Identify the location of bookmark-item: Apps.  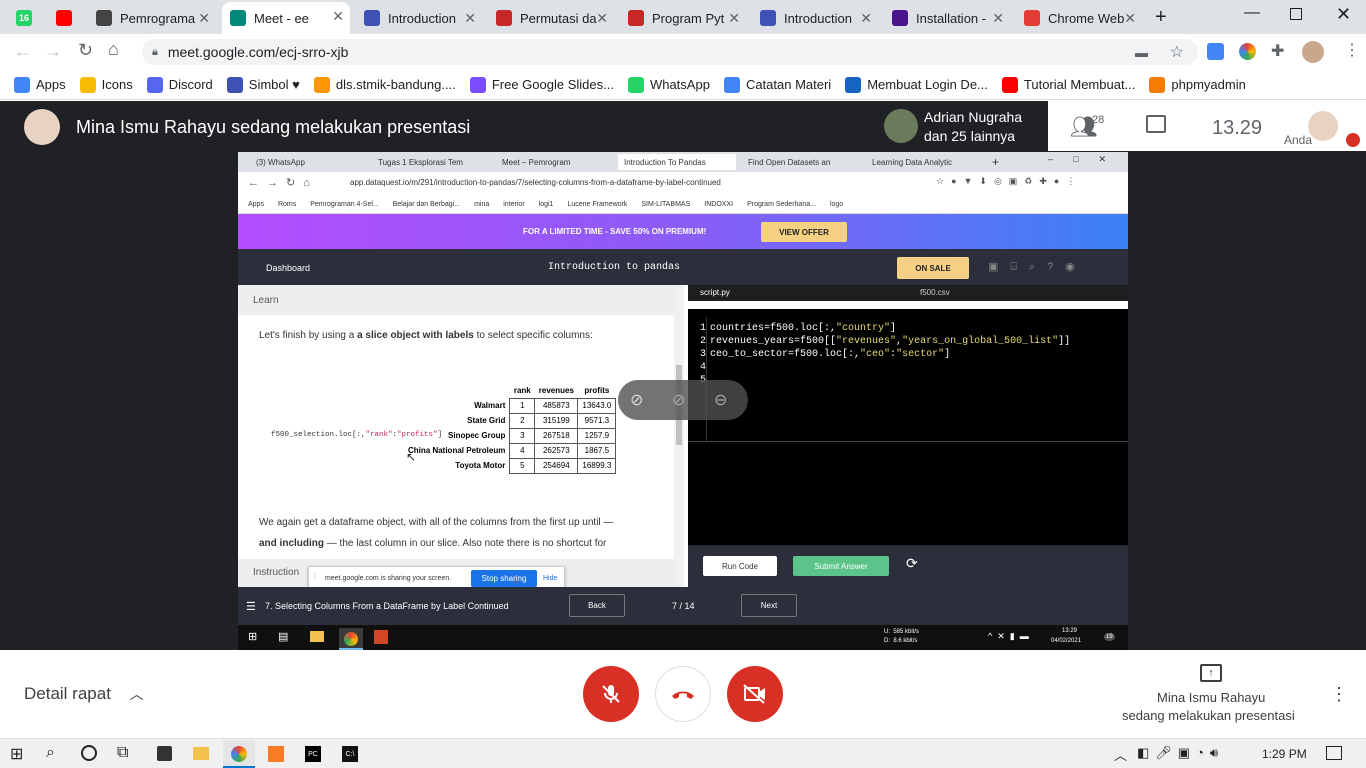
(40, 84).